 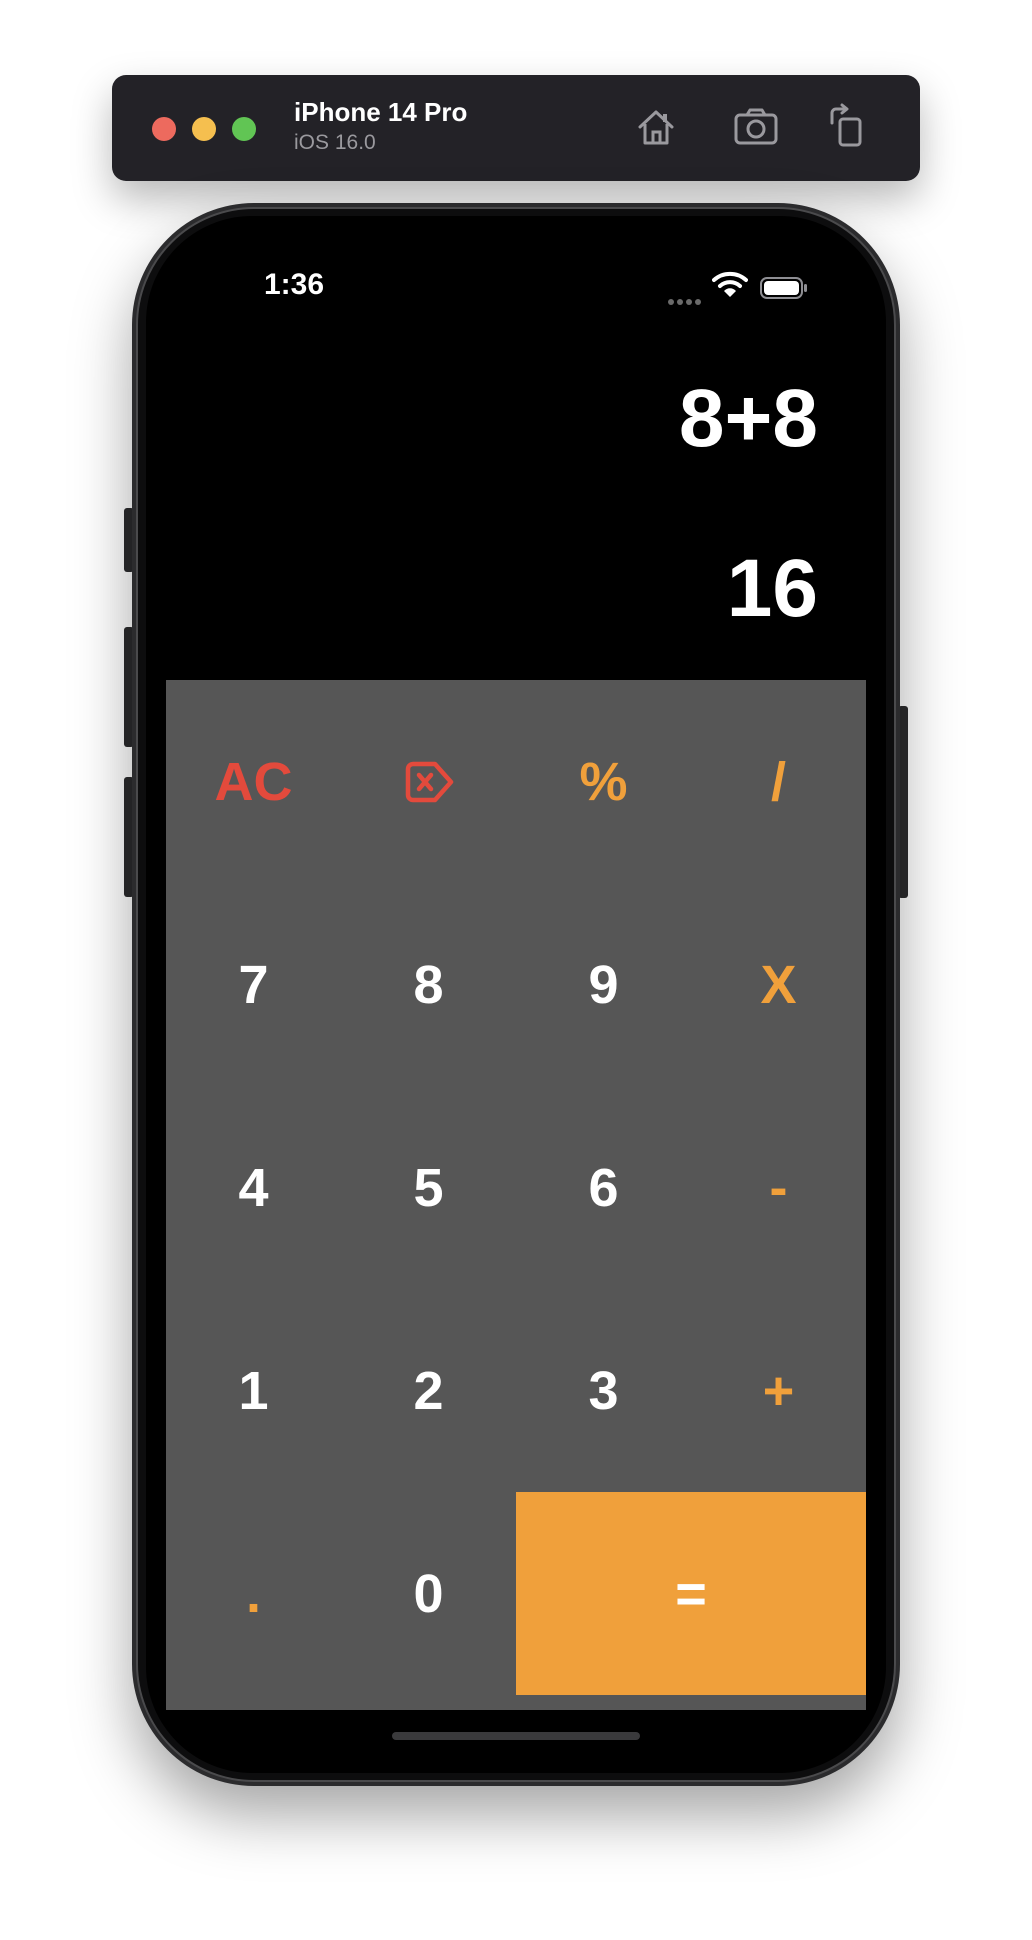 What do you see at coordinates (253, 984) in the screenshot?
I see `digit-7-button: 7` at bounding box center [253, 984].